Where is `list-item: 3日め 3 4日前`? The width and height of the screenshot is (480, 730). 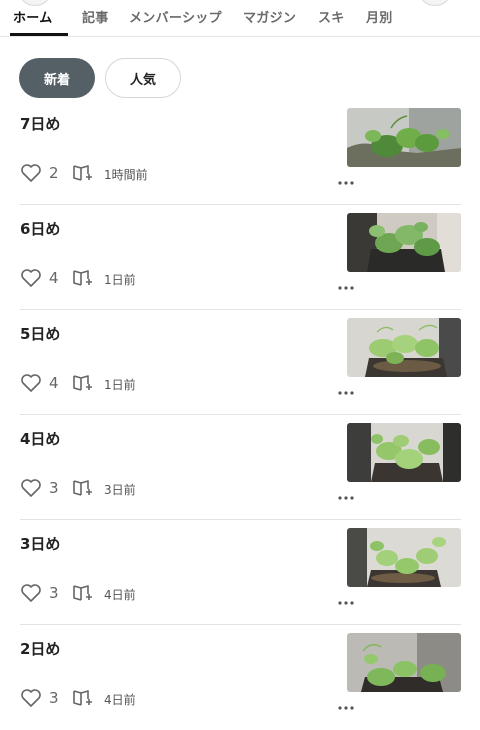
list-item: 3日め 3 4日前 is located at coordinates (240, 572).